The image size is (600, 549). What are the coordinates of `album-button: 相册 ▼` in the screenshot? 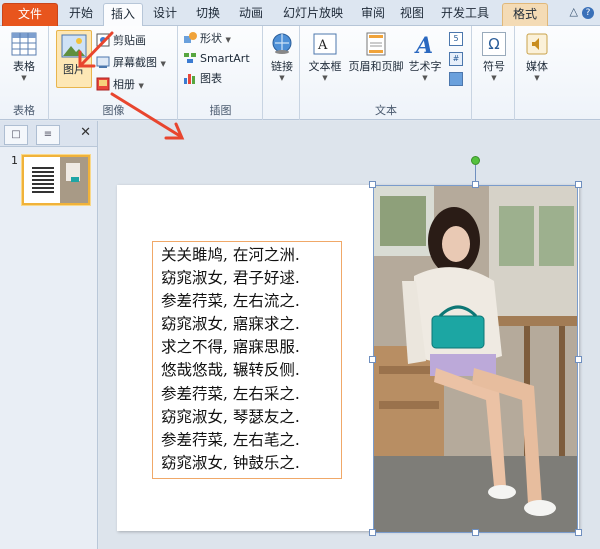 It's located at (120, 85).